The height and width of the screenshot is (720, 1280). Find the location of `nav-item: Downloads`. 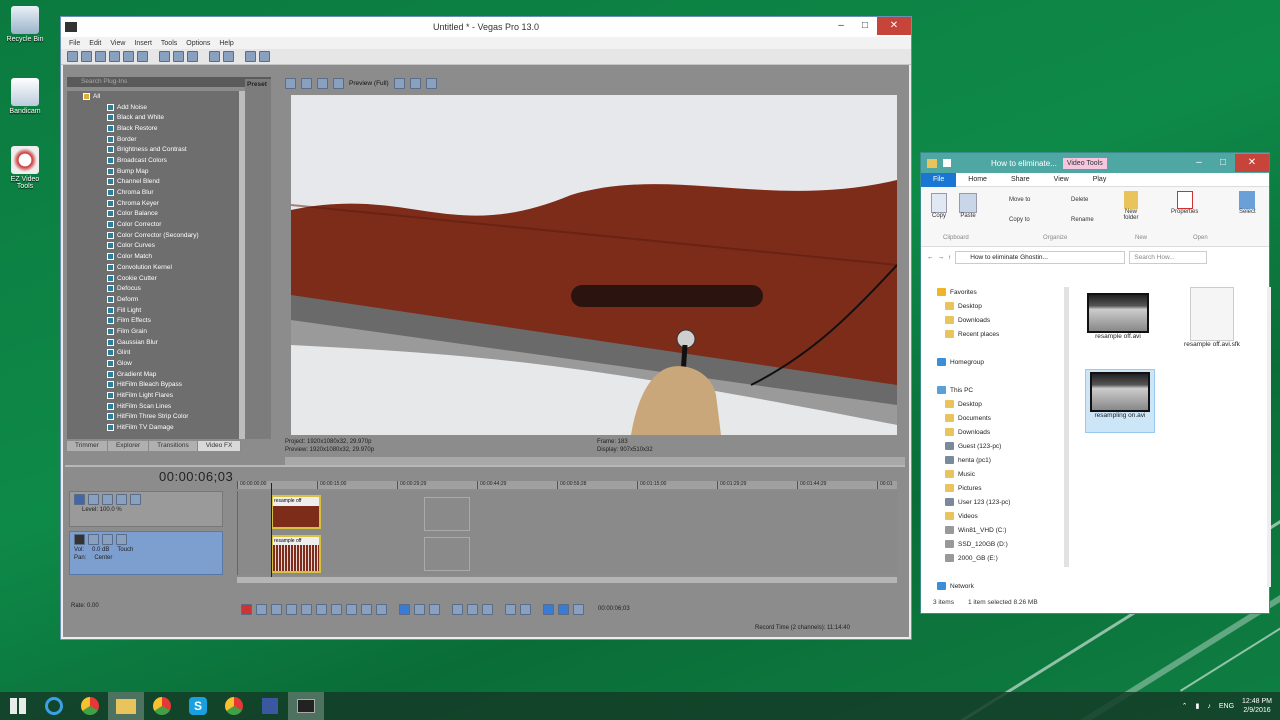

nav-item: Downloads is located at coordinates (996, 320).